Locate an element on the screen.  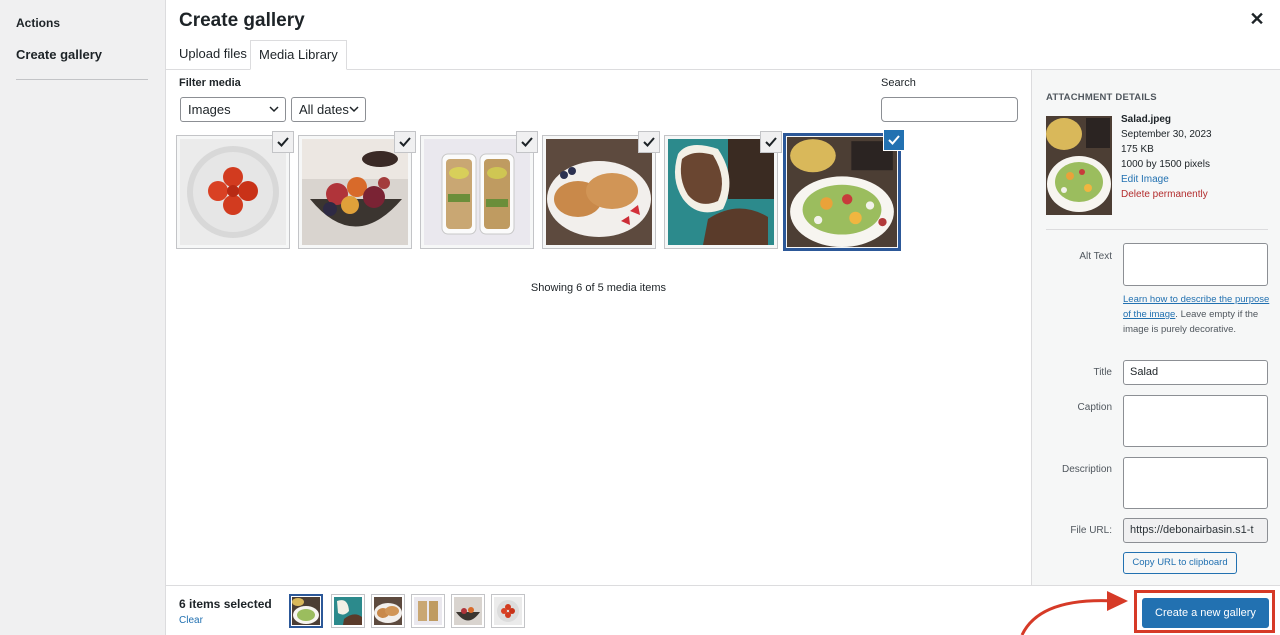
date-value: All dates is located at coordinates (324, 109).